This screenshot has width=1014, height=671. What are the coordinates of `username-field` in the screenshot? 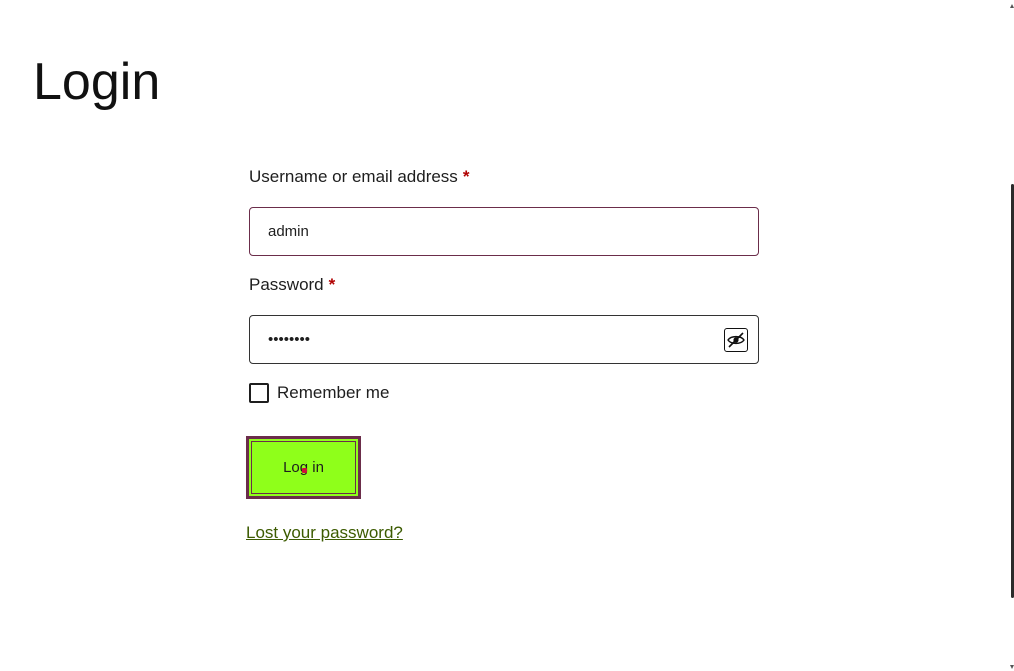 It's located at (504, 231).